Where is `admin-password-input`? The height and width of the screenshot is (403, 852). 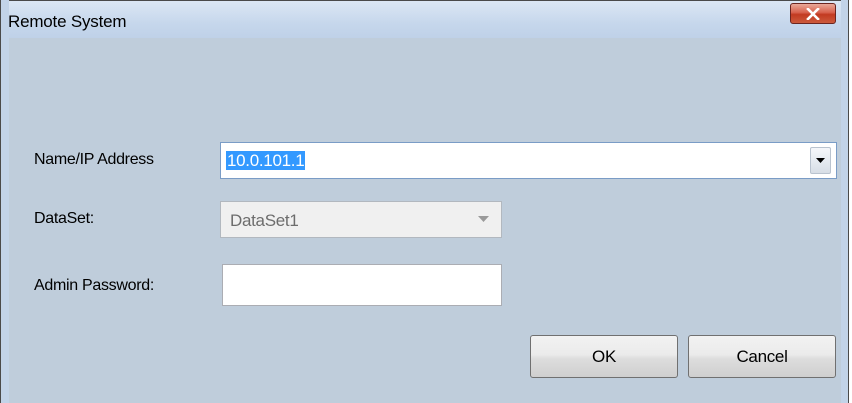 admin-password-input is located at coordinates (362, 285).